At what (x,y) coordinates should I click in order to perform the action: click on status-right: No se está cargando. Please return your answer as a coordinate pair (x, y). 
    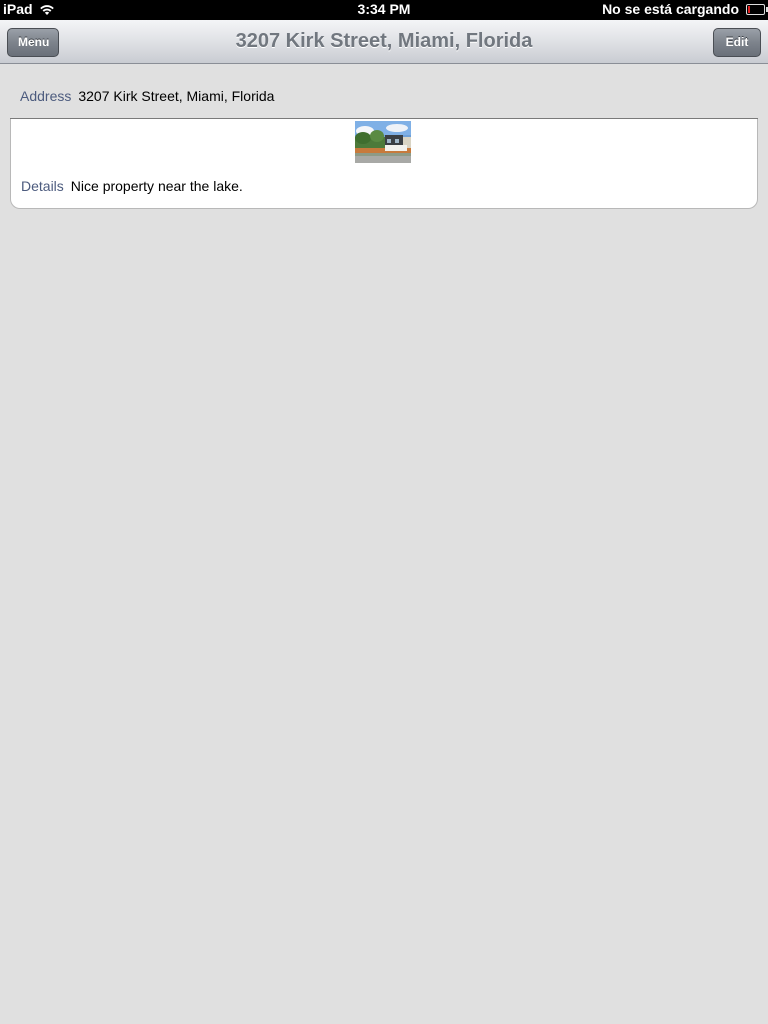
    Looking at the image, I should click on (685, 9).